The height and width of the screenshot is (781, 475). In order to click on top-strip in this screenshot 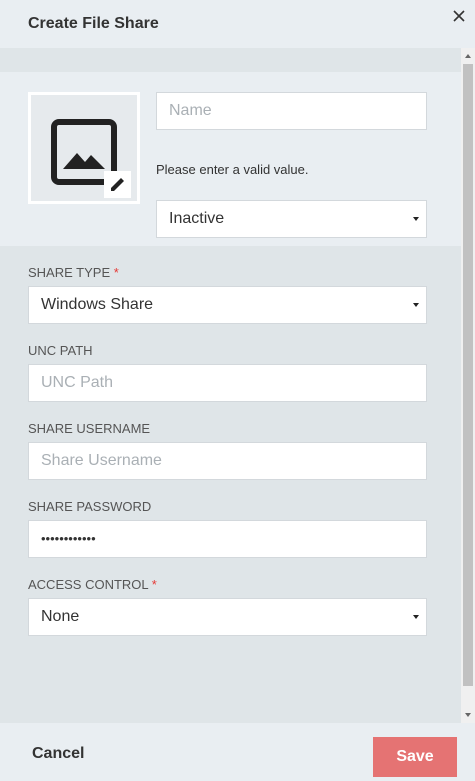, I will do `click(230, 60)`.